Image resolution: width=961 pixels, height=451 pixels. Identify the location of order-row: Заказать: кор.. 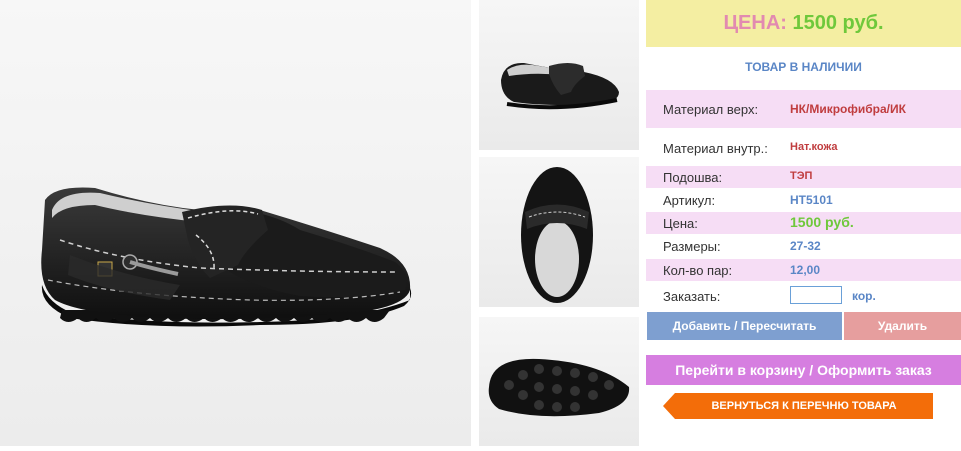
(803, 296).